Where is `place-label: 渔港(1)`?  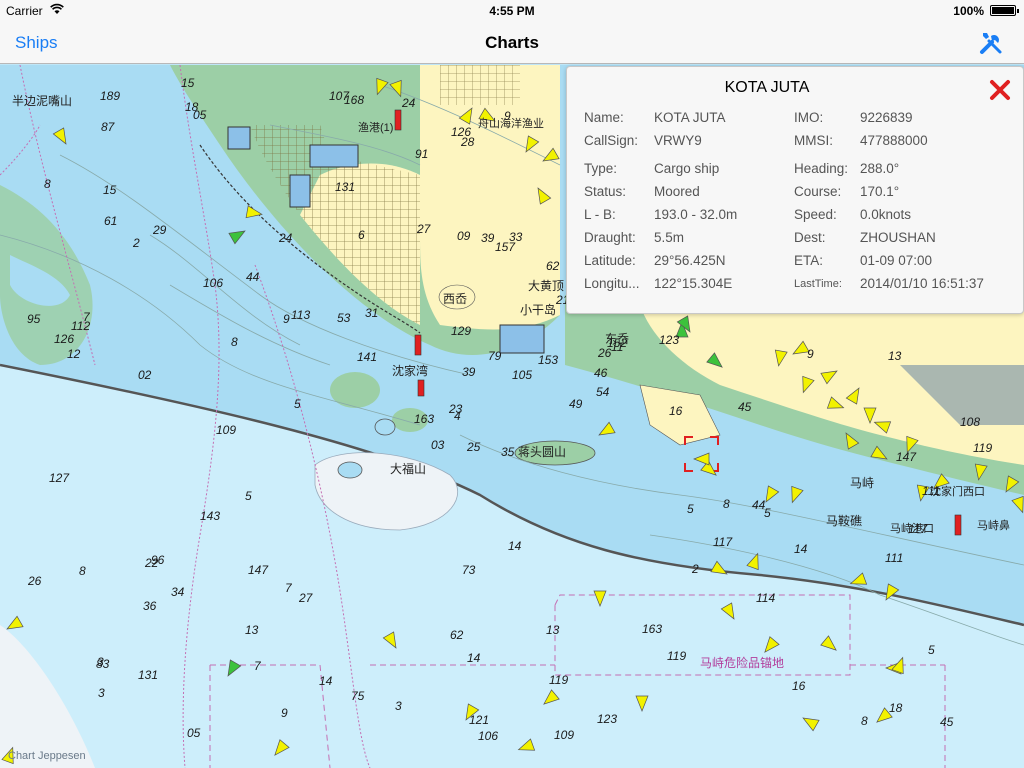
place-label: 渔港(1) is located at coordinates (376, 128).